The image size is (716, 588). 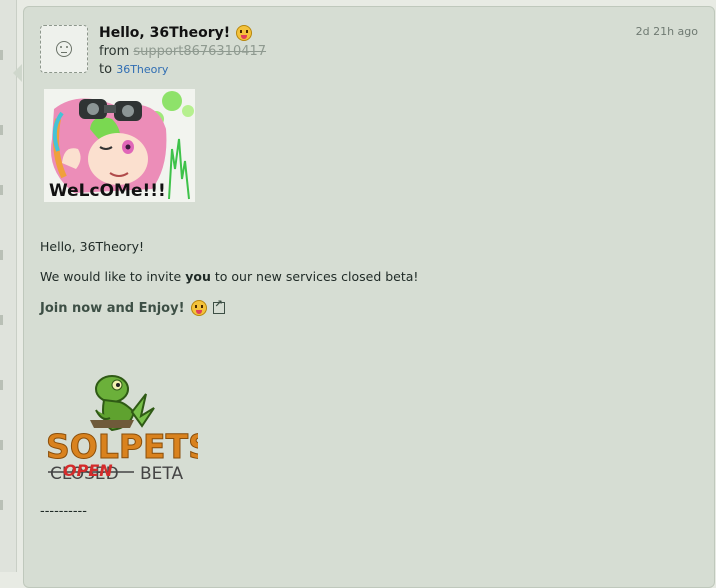 What do you see at coordinates (666, 31) in the screenshot?
I see `message-timestamp: 2d 21h ago` at bounding box center [666, 31].